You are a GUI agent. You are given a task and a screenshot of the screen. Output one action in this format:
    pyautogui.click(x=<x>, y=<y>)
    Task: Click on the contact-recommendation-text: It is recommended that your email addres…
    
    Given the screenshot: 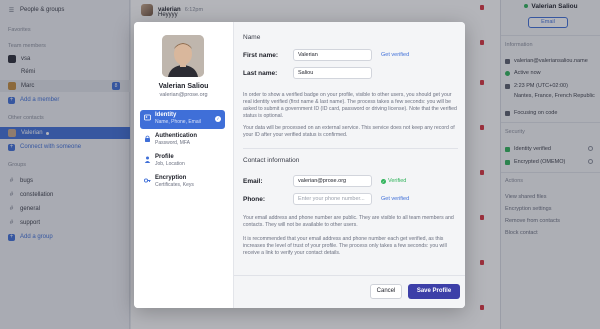 What is the action you would take?
    pyautogui.click(x=345, y=246)
    